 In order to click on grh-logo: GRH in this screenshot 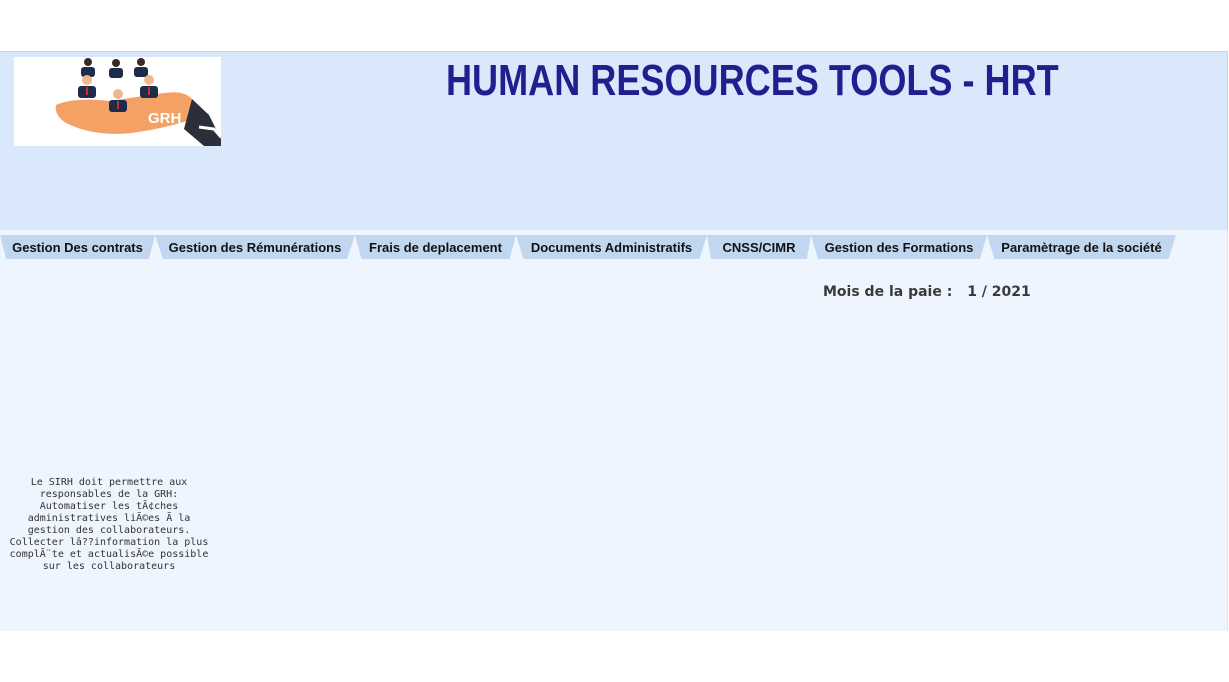, I will do `click(117, 101)`.